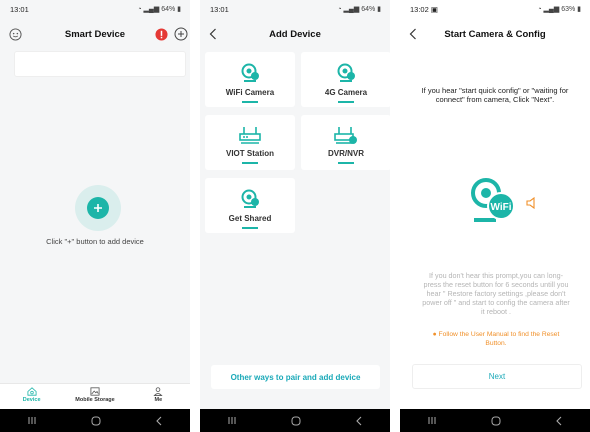  I want to click on wifi-camera-icon: WiFi, so click(493, 200).